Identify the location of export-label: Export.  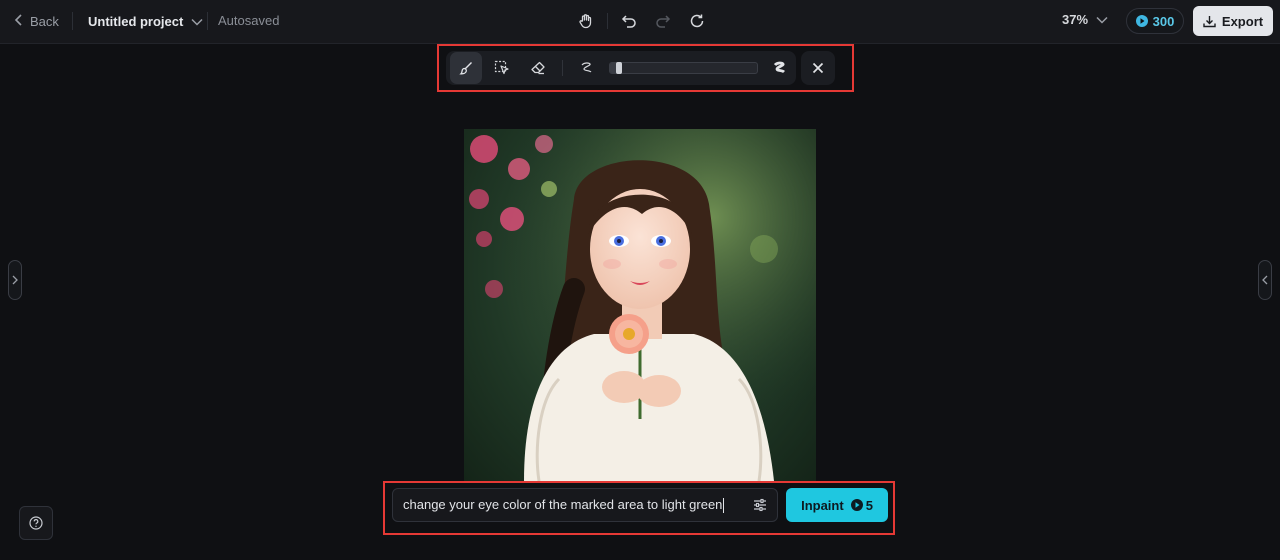
(1242, 21).